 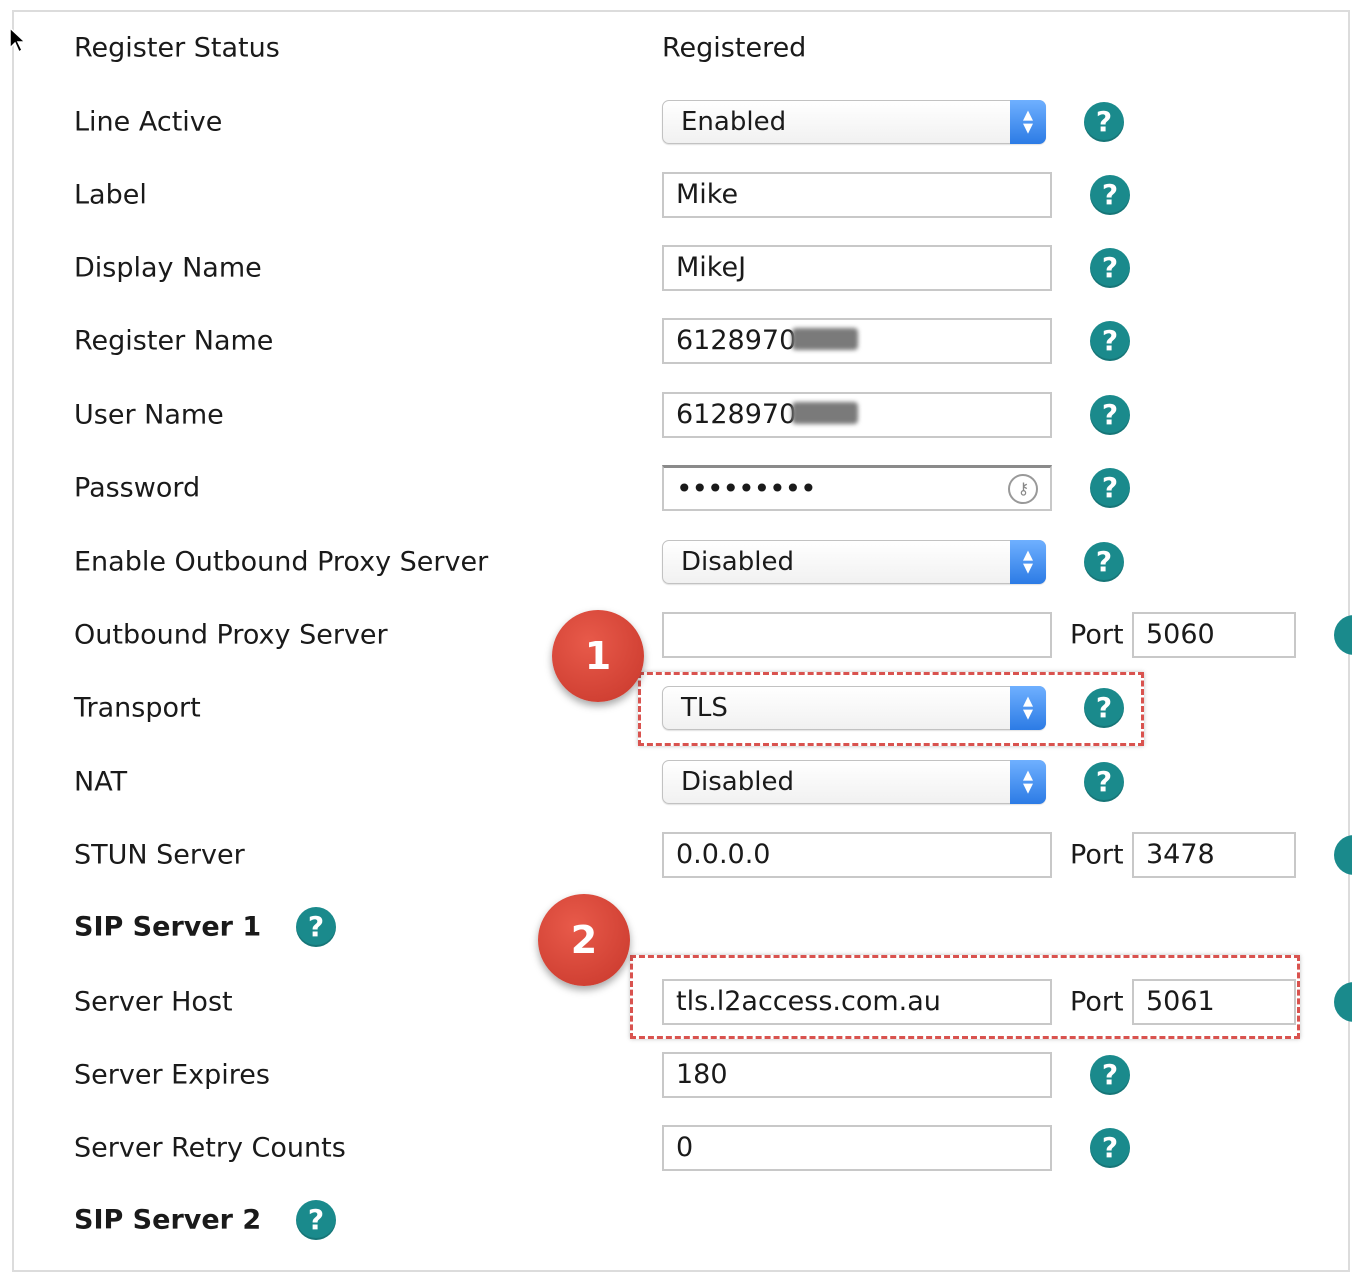 What do you see at coordinates (168, 1220) in the screenshot?
I see `sip-server-2-heading: SIP Server 2` at bounding box center [168, 1220].